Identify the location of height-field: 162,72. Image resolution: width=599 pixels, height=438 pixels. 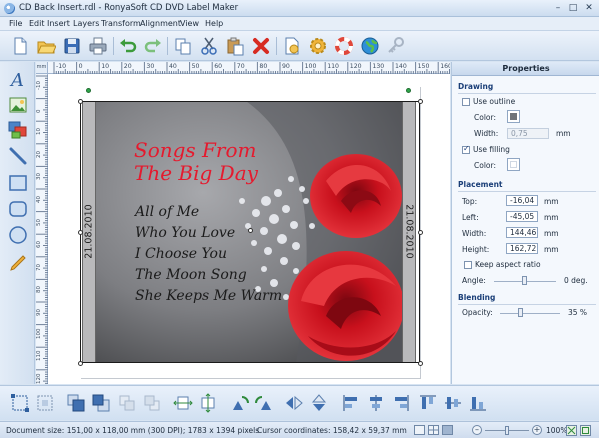
(522, 248).